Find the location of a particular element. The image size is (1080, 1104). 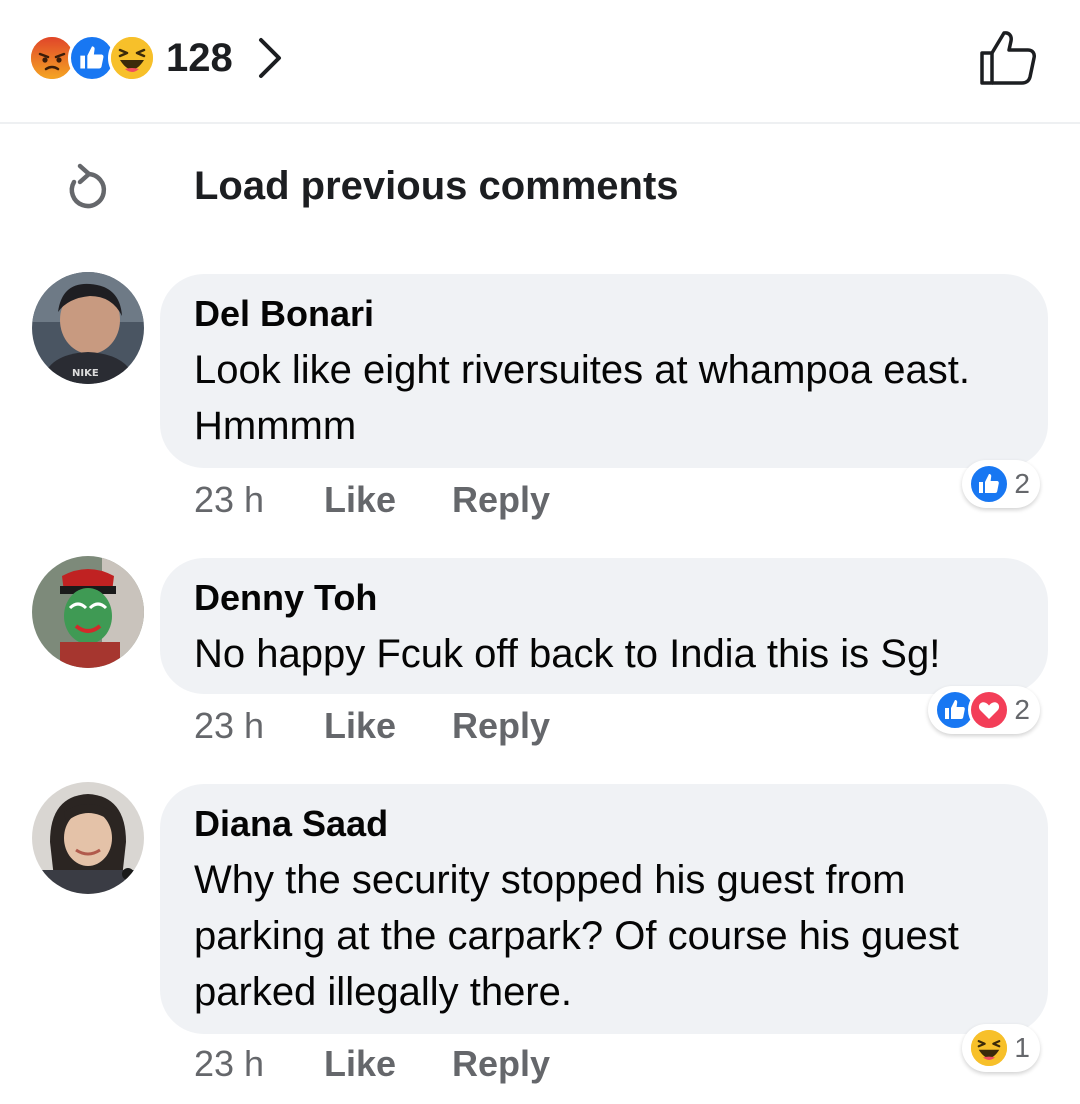

love-reaction-icon is located at coordinates (989, 710).